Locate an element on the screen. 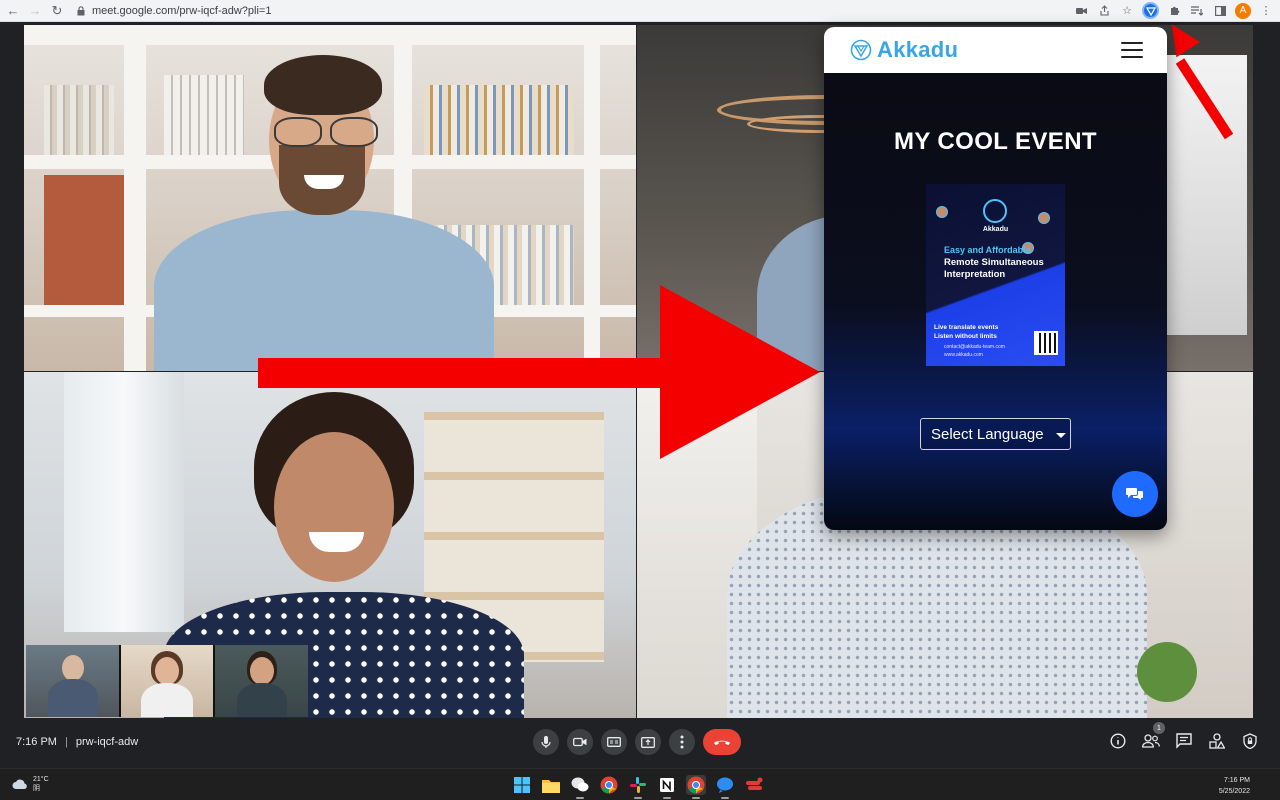  info-icon is located at coordinates (1118, 741).